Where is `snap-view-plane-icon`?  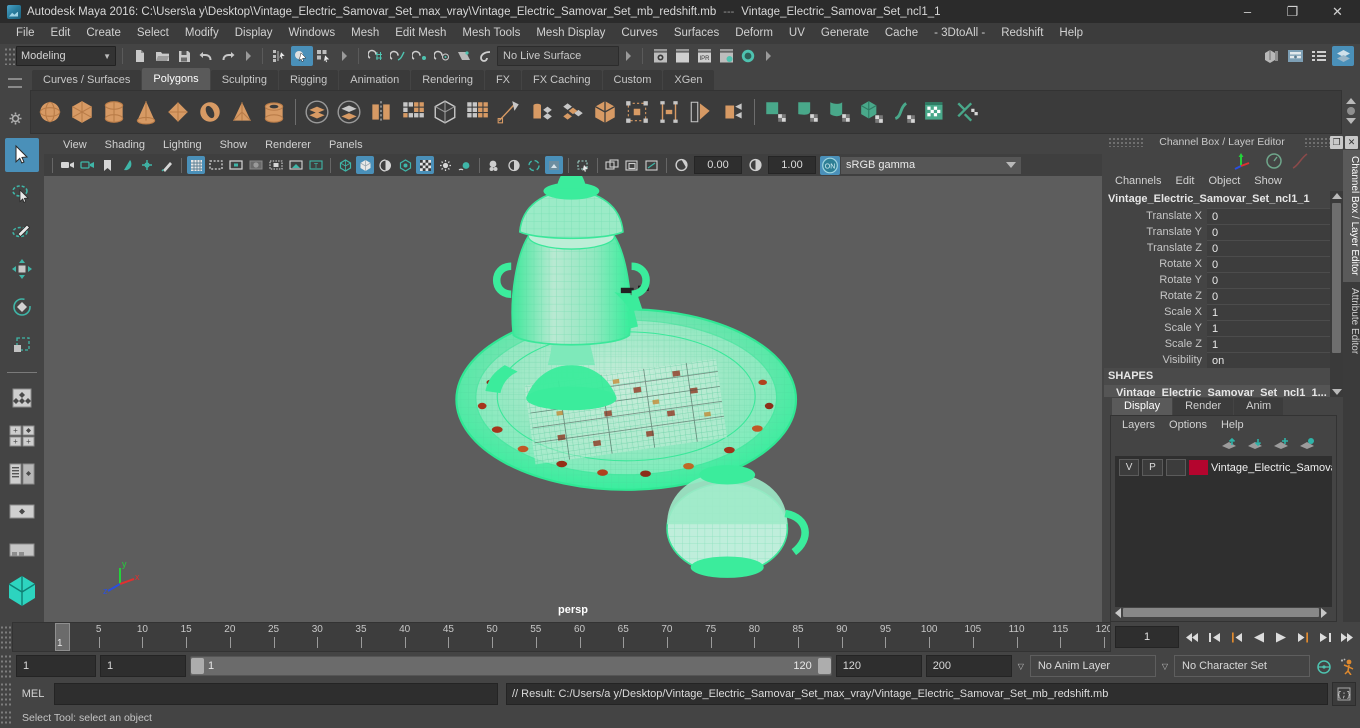 snap-view-plane-icon is located at coordinates (464, 56).